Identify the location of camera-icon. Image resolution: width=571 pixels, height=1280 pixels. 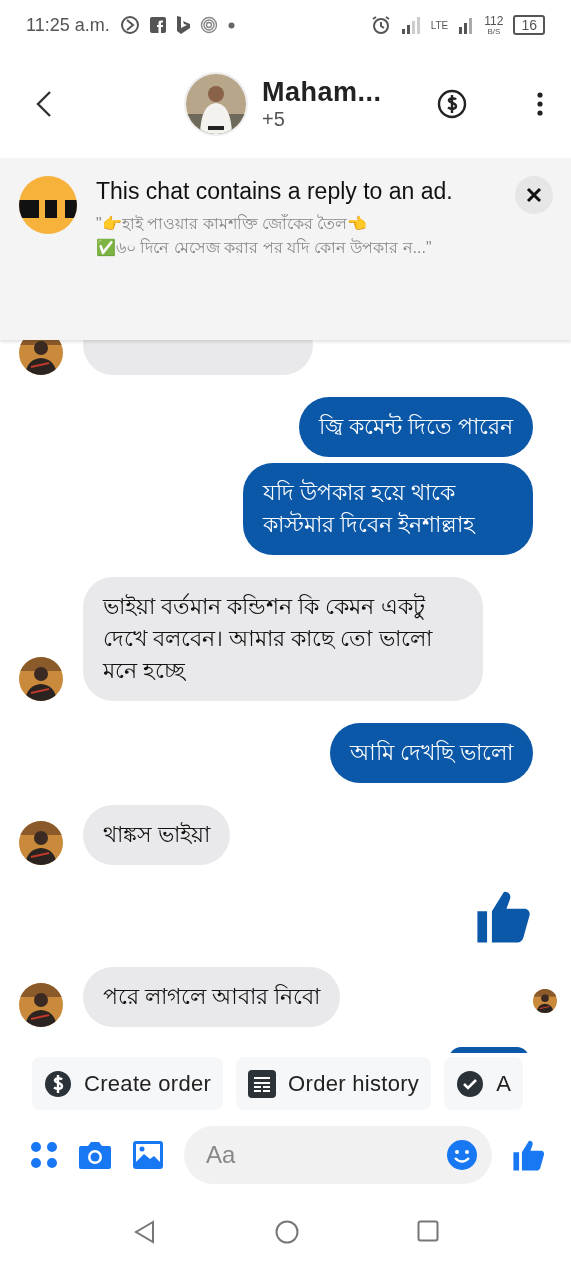
(95, 1155).